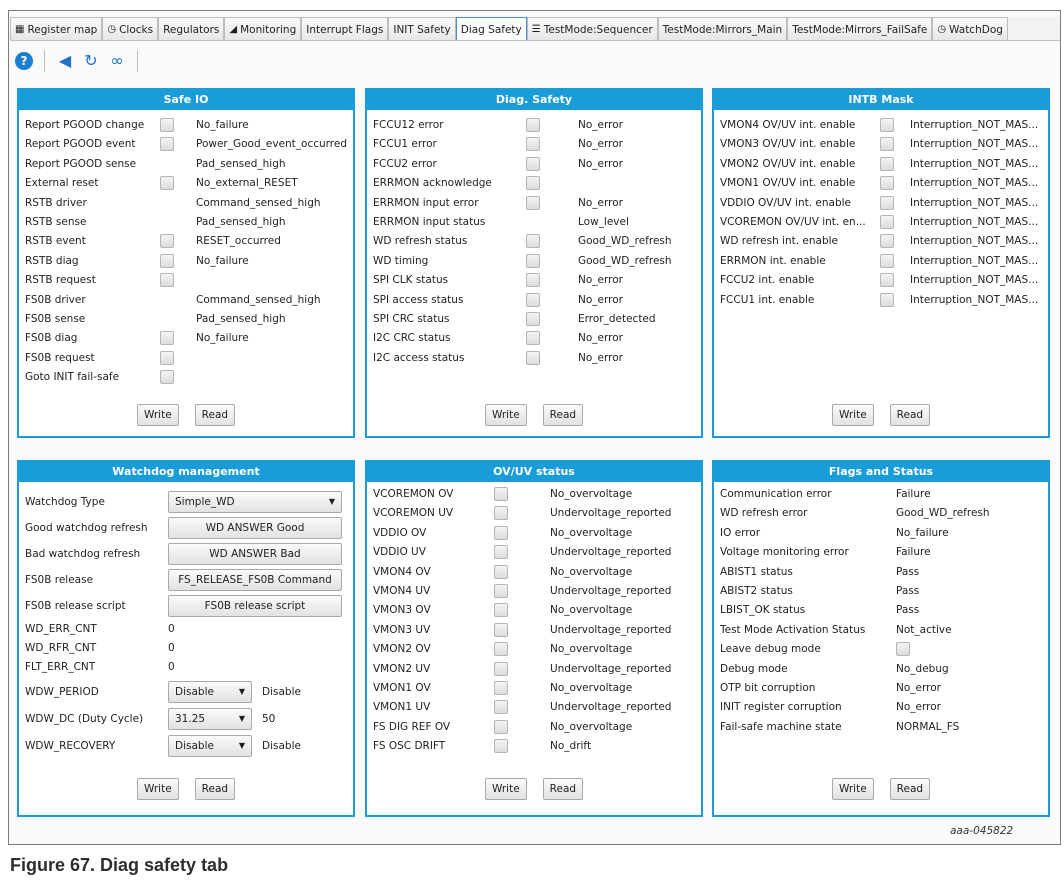  I want to click on send-icon: ◀, so click(65, 60).